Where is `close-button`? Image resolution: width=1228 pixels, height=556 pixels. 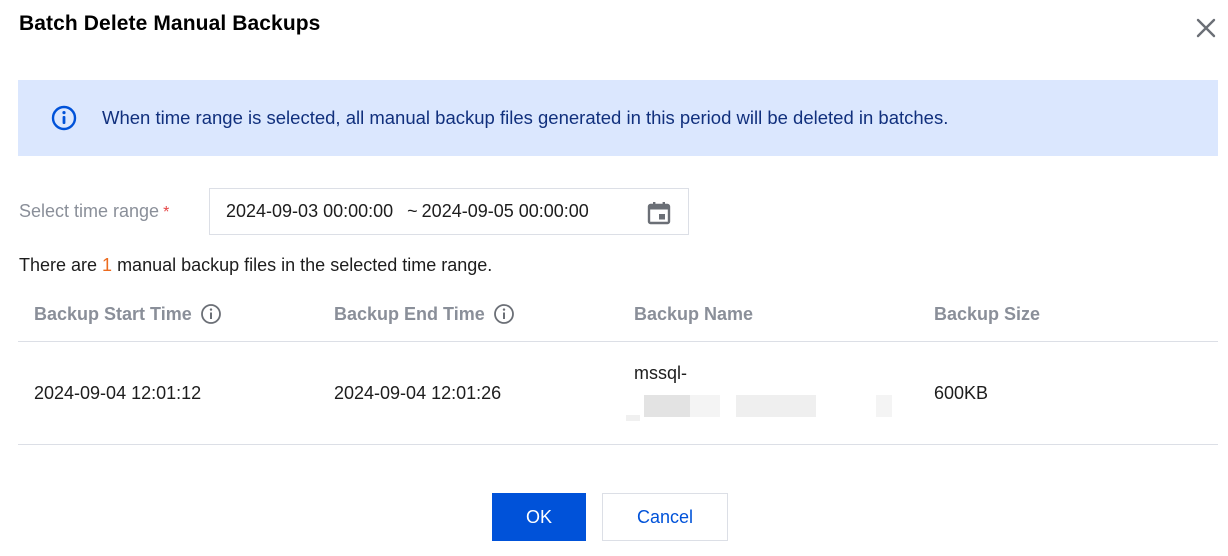
close-button is located at coordinates (1206, 28).